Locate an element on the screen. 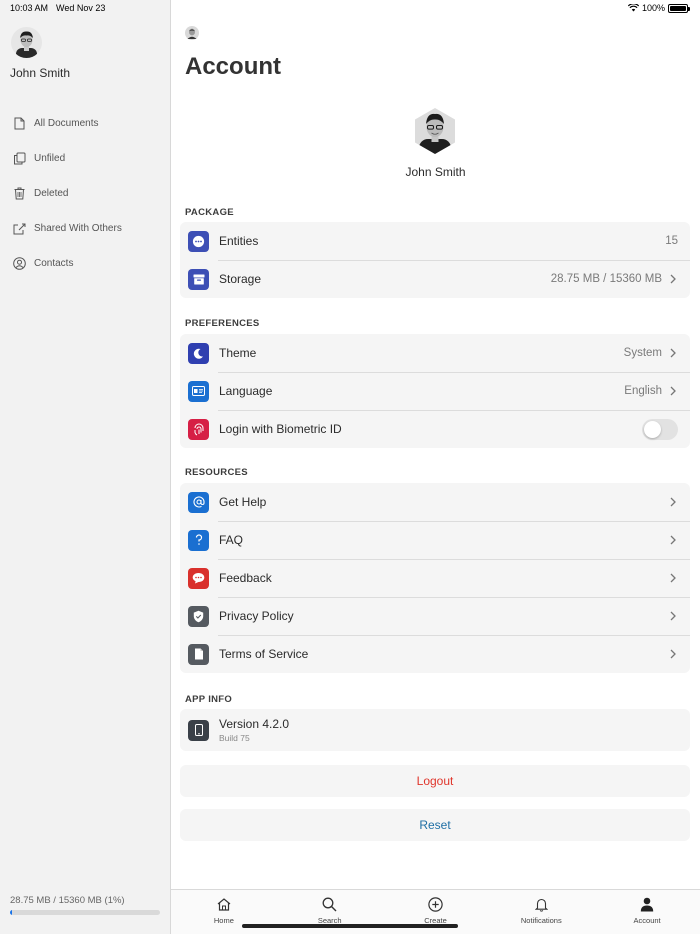 This screenshot has width=700, height=934. app-info-group: Version 4.2.0 Build 75 is located at coordinates (435, 730).